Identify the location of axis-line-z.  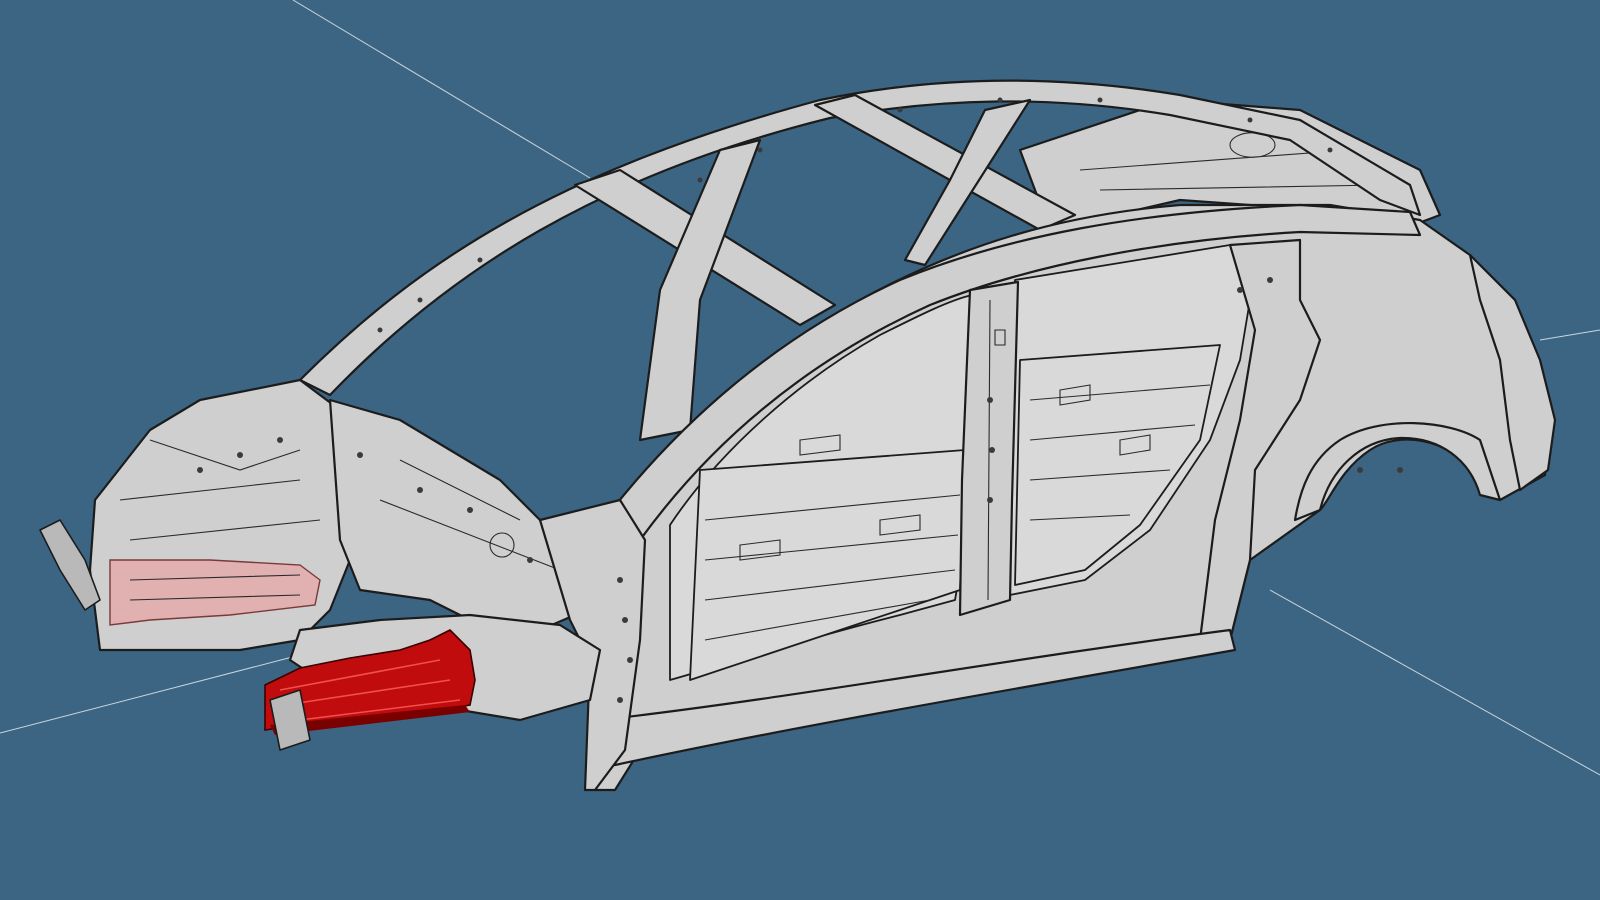
(150, 694).